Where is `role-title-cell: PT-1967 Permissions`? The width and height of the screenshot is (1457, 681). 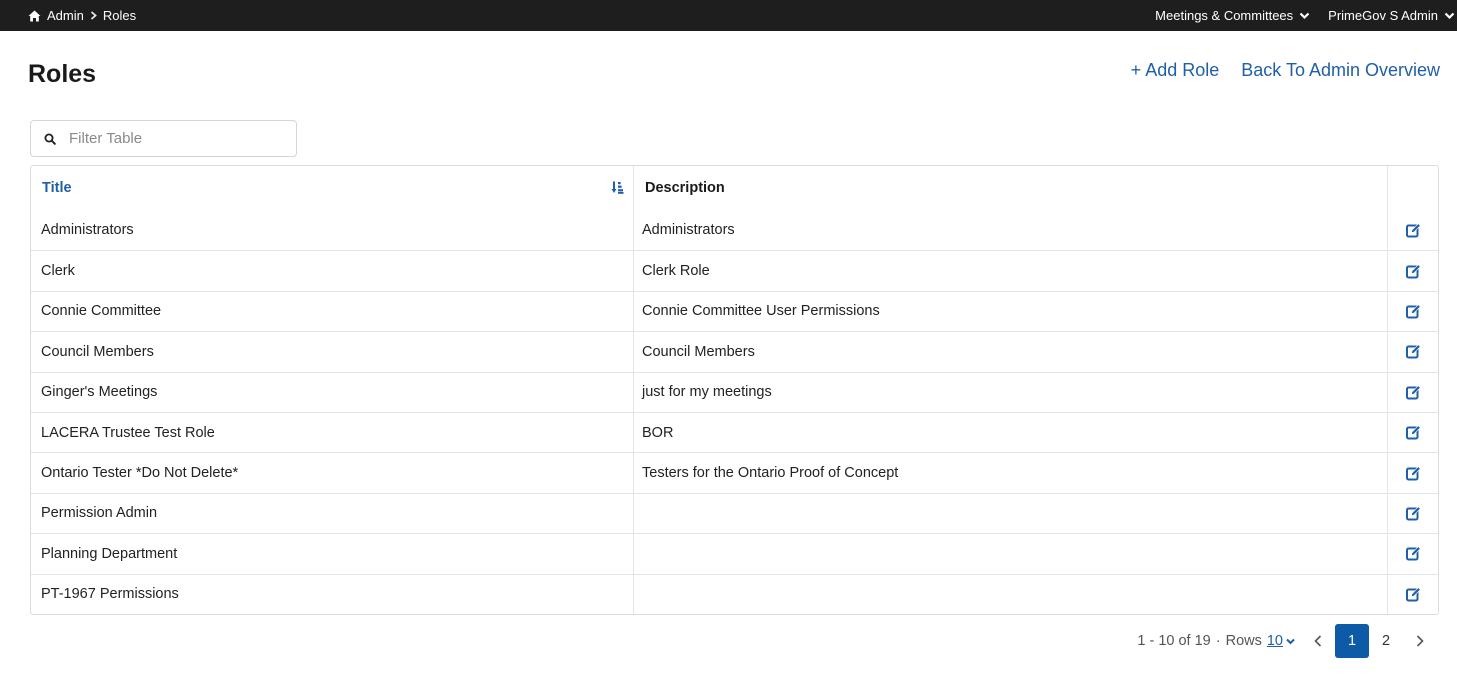
role-title-cell: PT-1967 Permissions is located at coordinates (332, 594).